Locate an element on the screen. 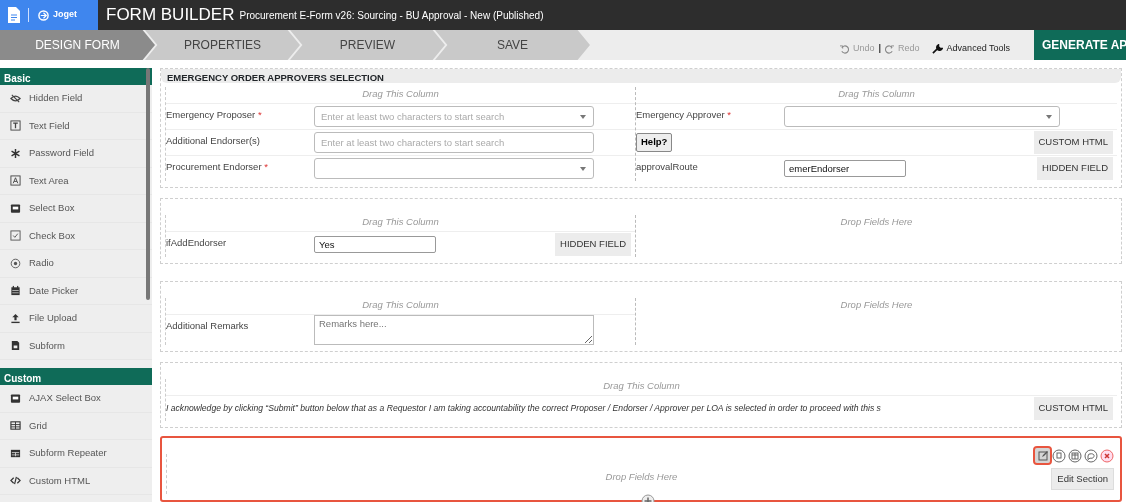 The width and height of the screenshot is (1126, 502). asterisk-icon is located at coordinates (15, 153).